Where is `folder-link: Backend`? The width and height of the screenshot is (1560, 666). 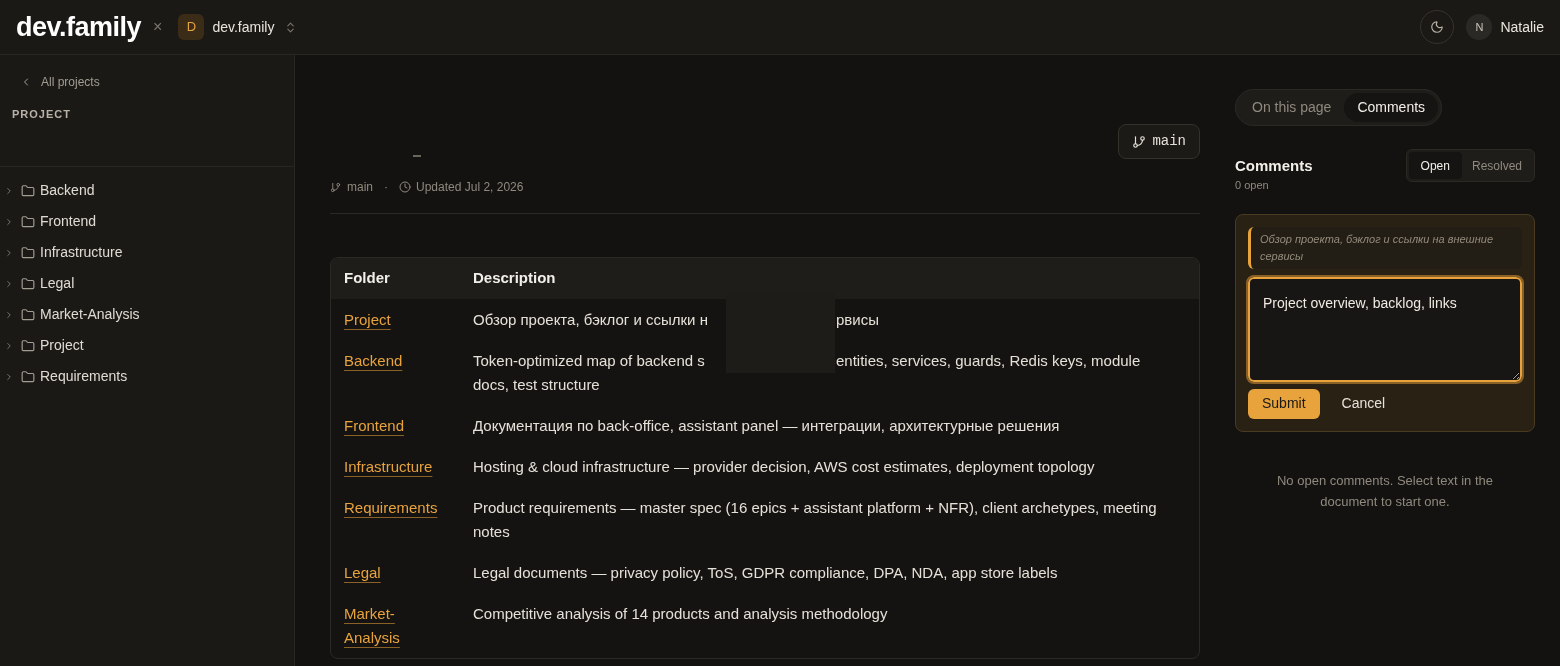
folder-link: Backend is located at coordinates (373, 360).